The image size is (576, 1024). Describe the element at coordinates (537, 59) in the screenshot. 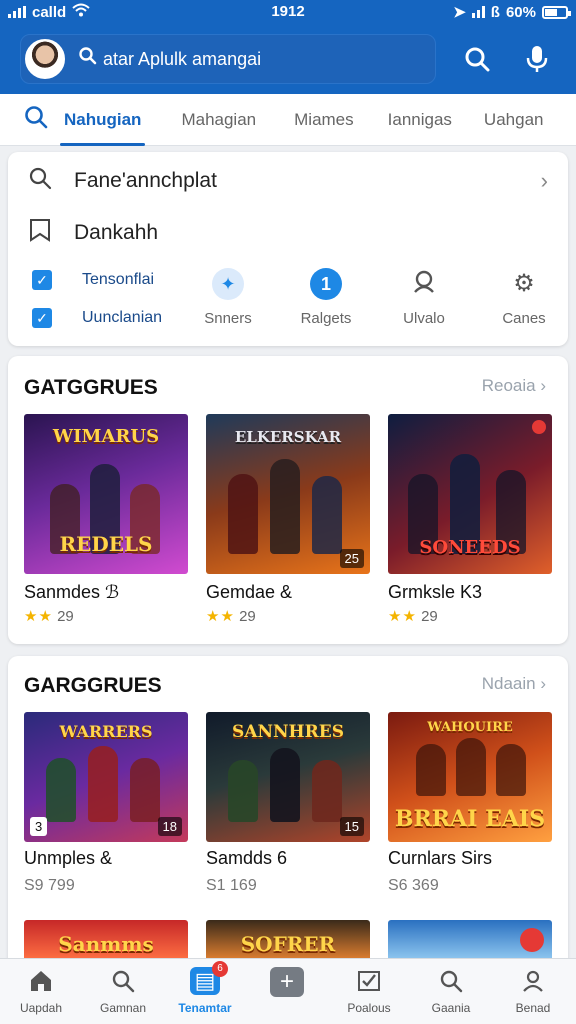

I see `mic-button` at that location.